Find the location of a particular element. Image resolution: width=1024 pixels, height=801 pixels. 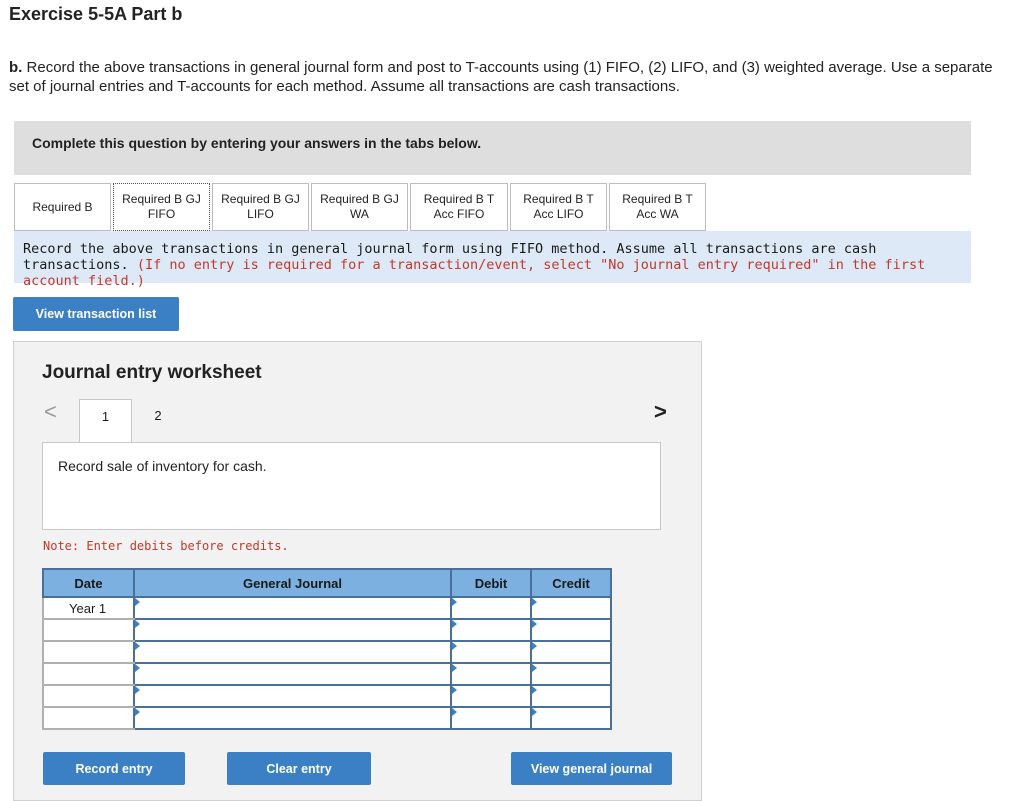

chevron-right-icon: > is located at coordinates (660, 412).